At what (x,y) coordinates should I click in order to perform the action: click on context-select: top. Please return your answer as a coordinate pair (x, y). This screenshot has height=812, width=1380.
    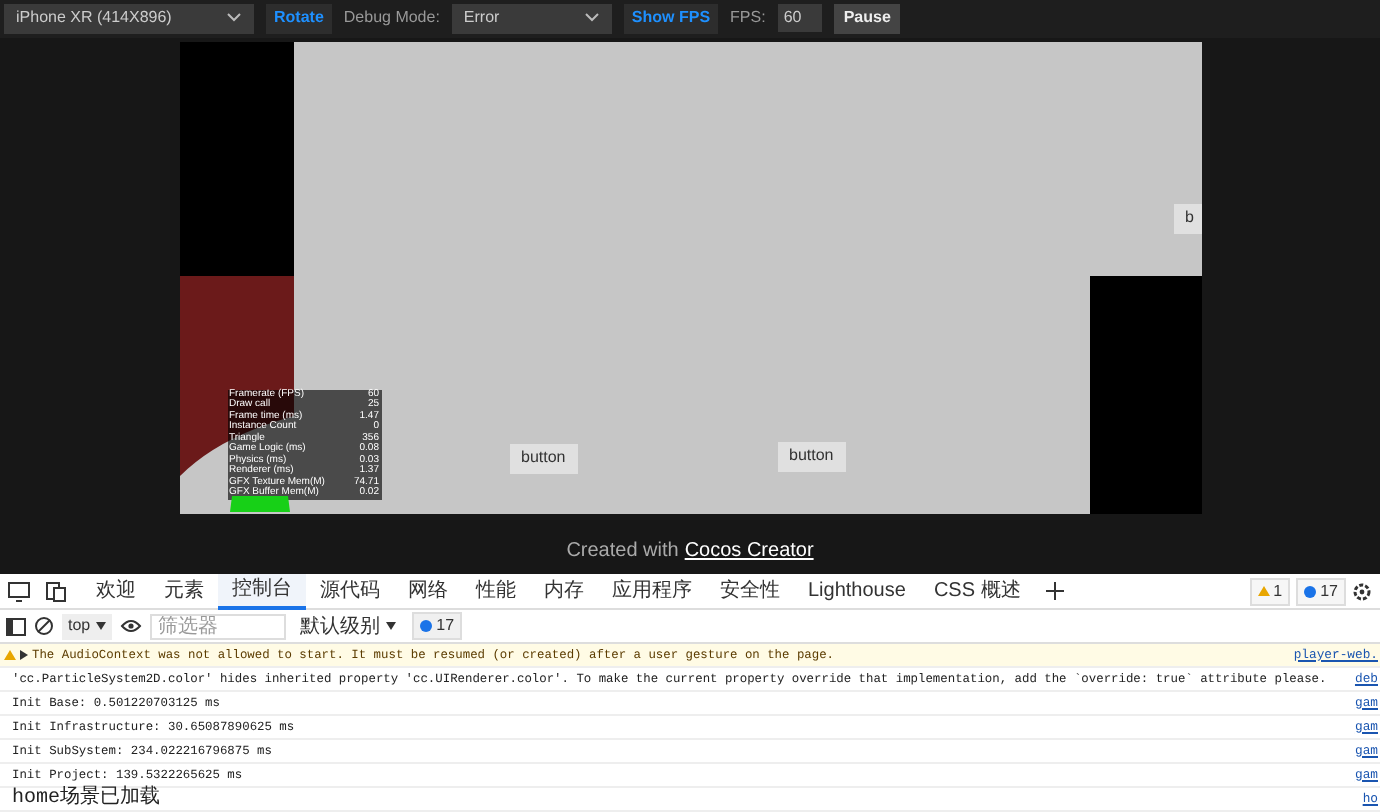
    Looking at the image, I should click on (87, 626).